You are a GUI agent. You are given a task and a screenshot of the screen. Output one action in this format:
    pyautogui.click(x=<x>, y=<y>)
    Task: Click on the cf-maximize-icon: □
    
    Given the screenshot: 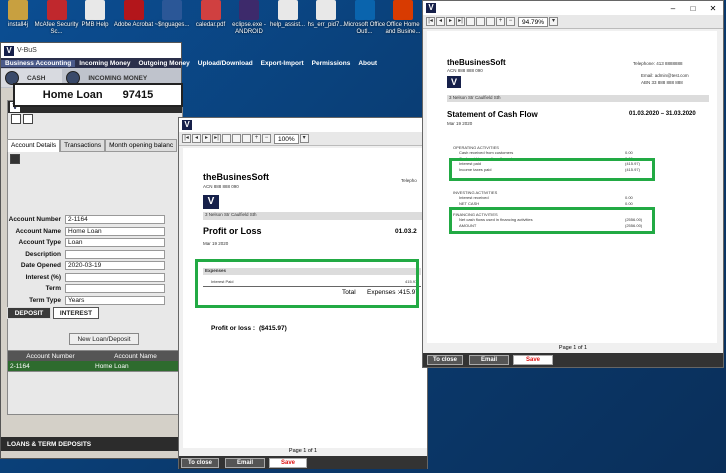 What is the action you would take?
    pyautogui.click(x=693, y=8)
    